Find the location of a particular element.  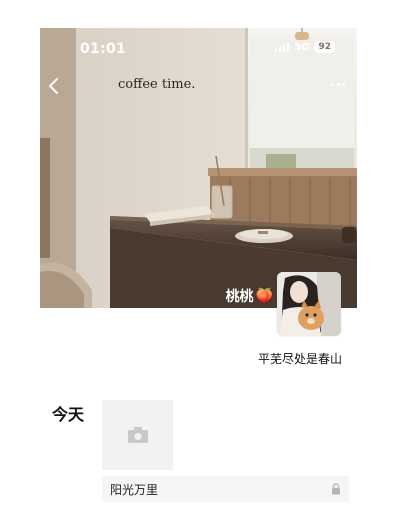

more-dots-icon is located at coordinates (332, 84).